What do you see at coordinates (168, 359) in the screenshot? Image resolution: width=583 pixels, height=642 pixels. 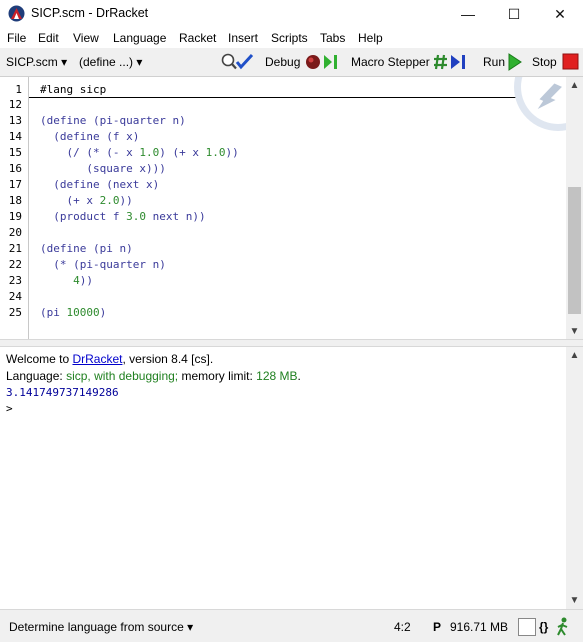 I see `welcome-suffix: , version 8.4 [cs].` at bounding box center [168, 359].